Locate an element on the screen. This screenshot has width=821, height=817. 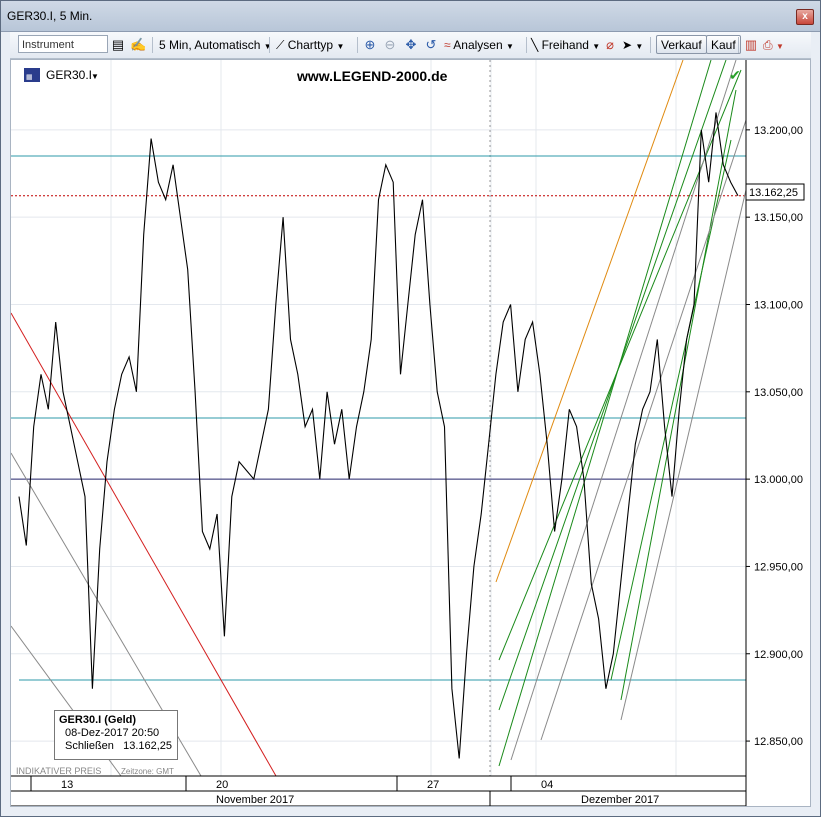
y-tick-label: 13.050,00 is located at coordinates (778, 393).